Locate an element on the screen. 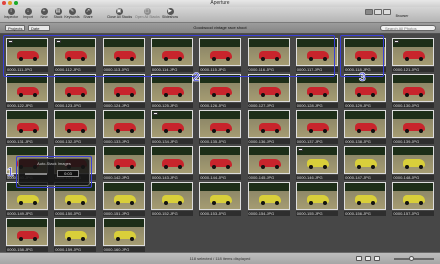  tool-label: Inspector is located at coordinates (11, 17).